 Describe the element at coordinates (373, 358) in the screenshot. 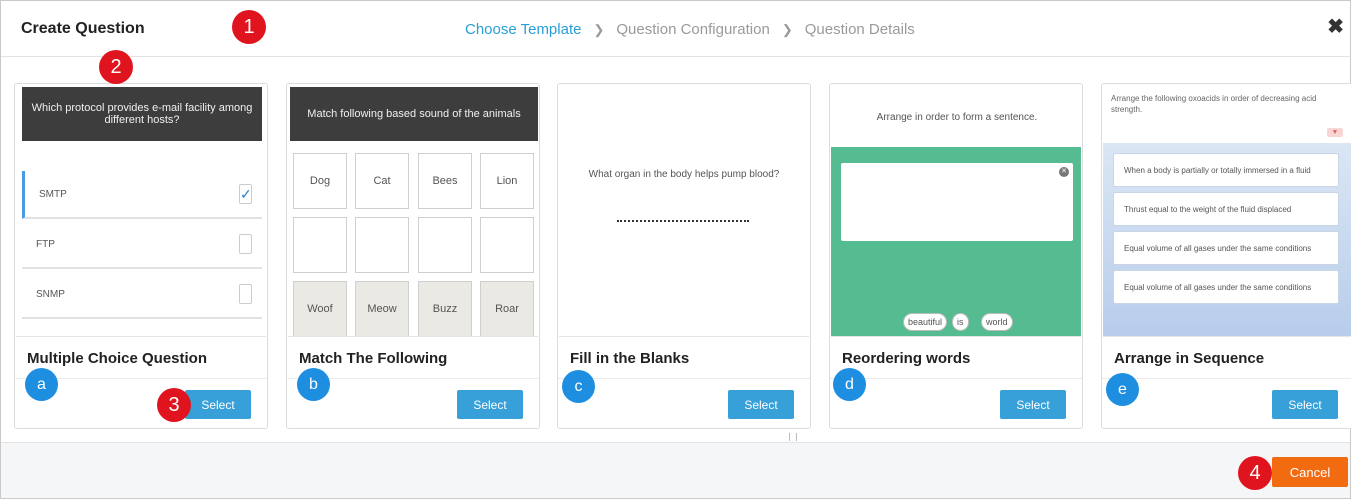

I see `card-title: Match The Following` at that location.